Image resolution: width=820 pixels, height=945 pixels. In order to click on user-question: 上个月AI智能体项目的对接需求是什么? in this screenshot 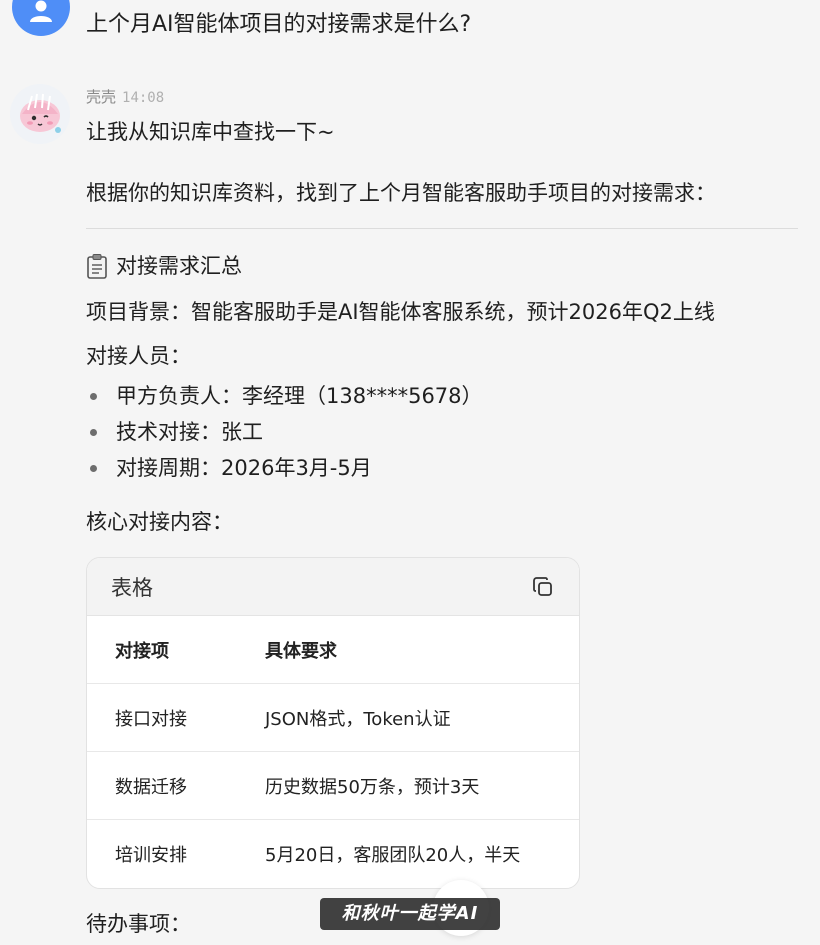, I will do `click(279, 24)`.